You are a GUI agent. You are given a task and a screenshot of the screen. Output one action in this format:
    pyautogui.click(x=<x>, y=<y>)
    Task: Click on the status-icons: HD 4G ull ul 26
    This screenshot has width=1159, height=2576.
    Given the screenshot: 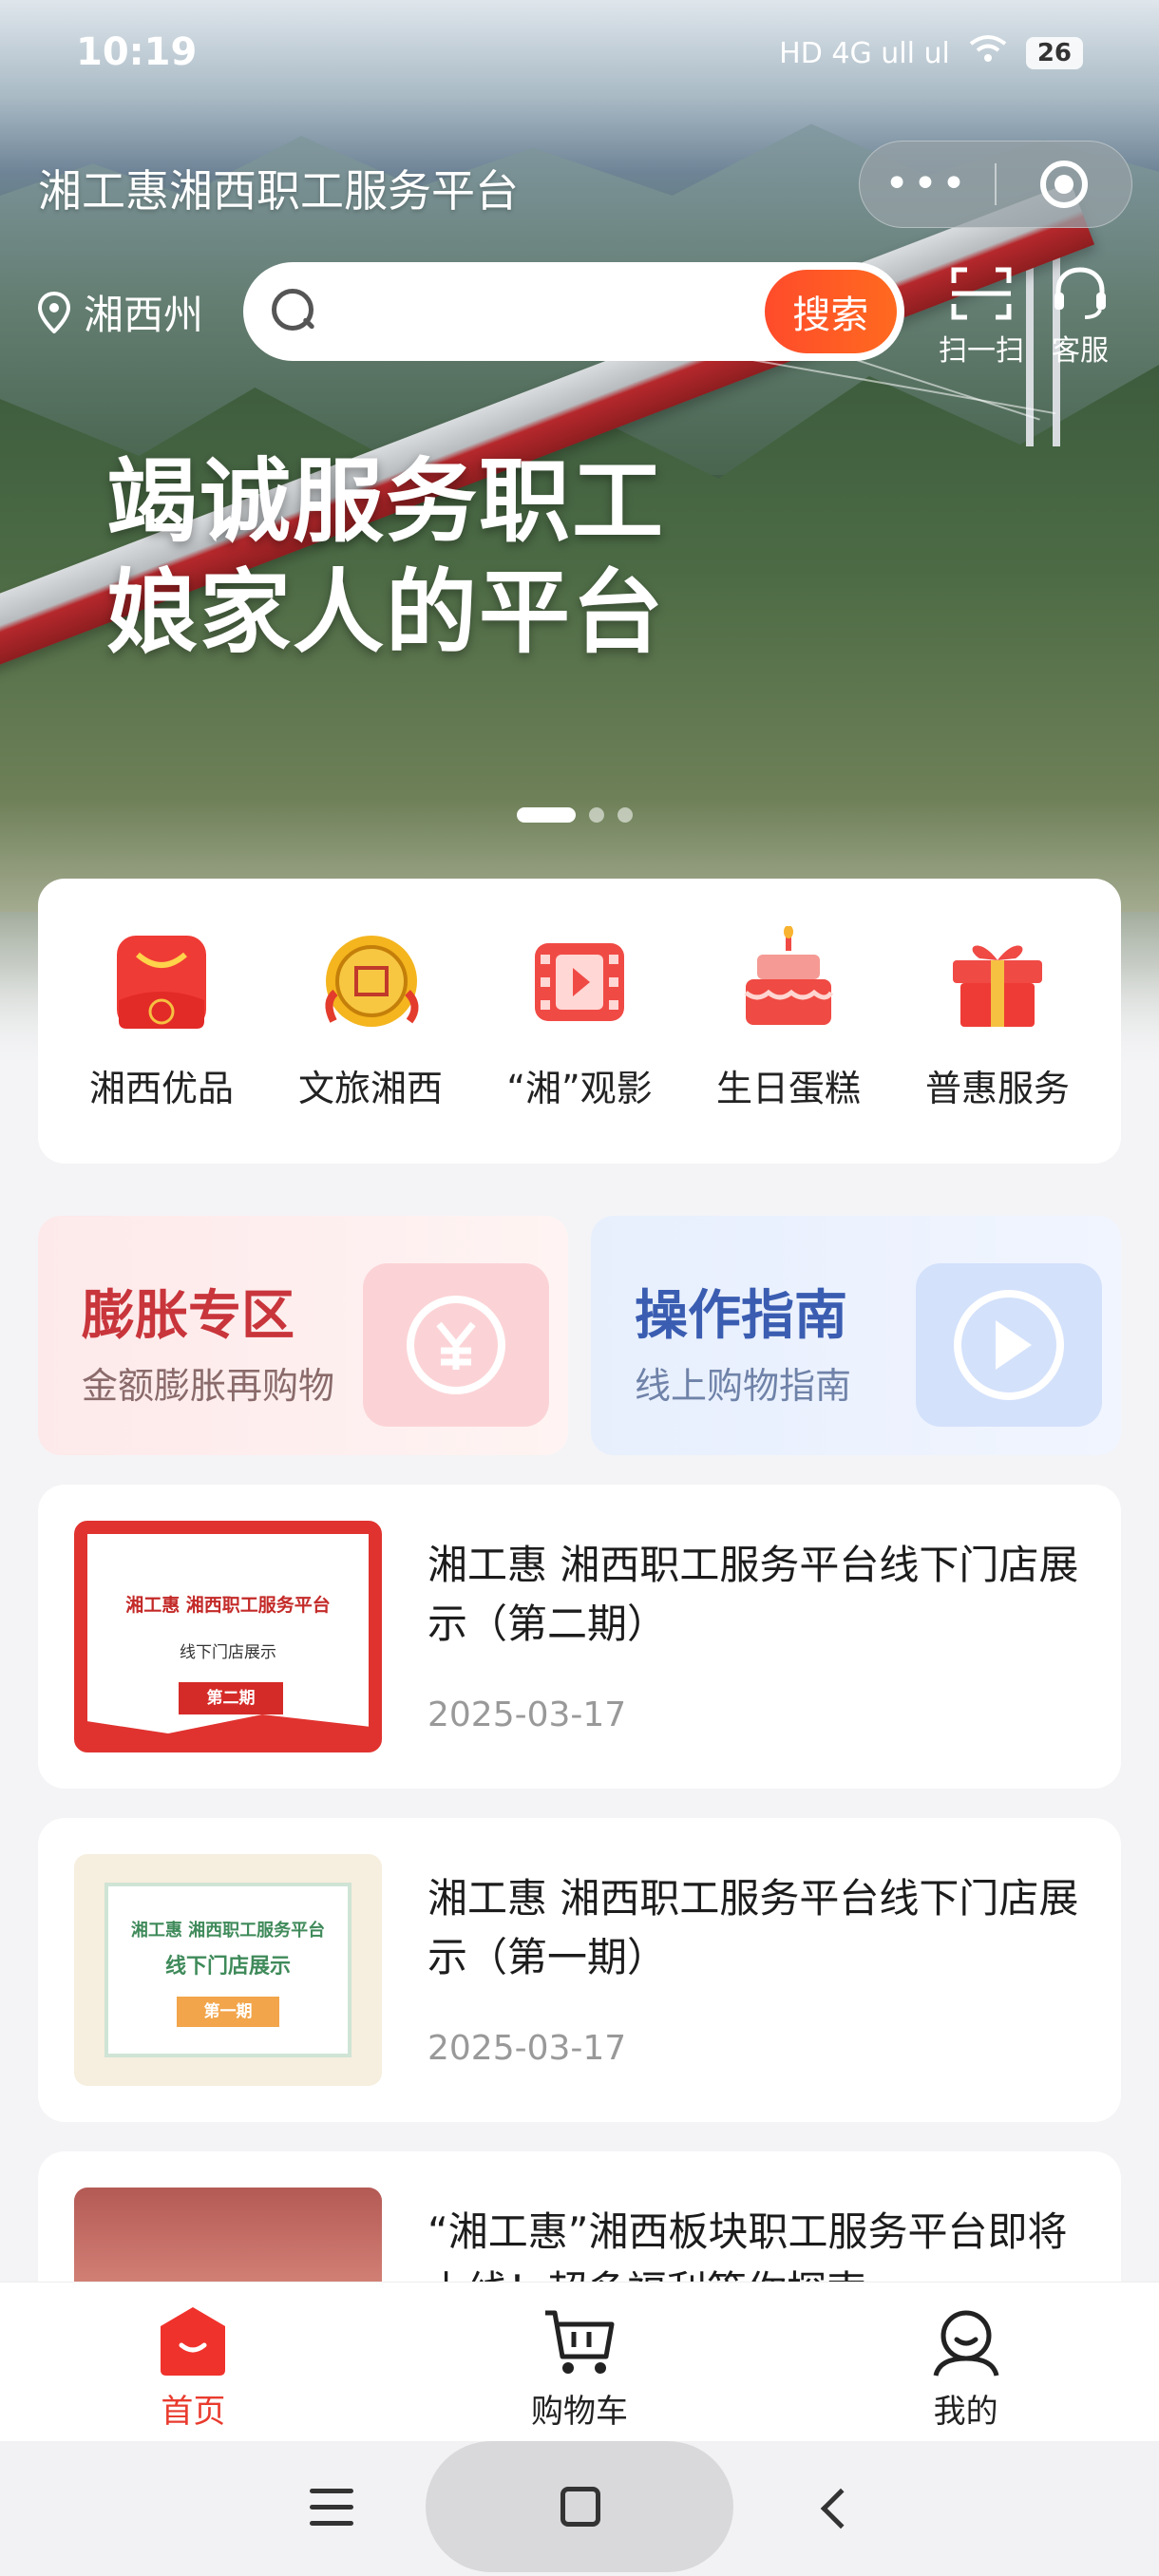 What is the action you would take?
    pyautogui.click(x=931, y=53)
    